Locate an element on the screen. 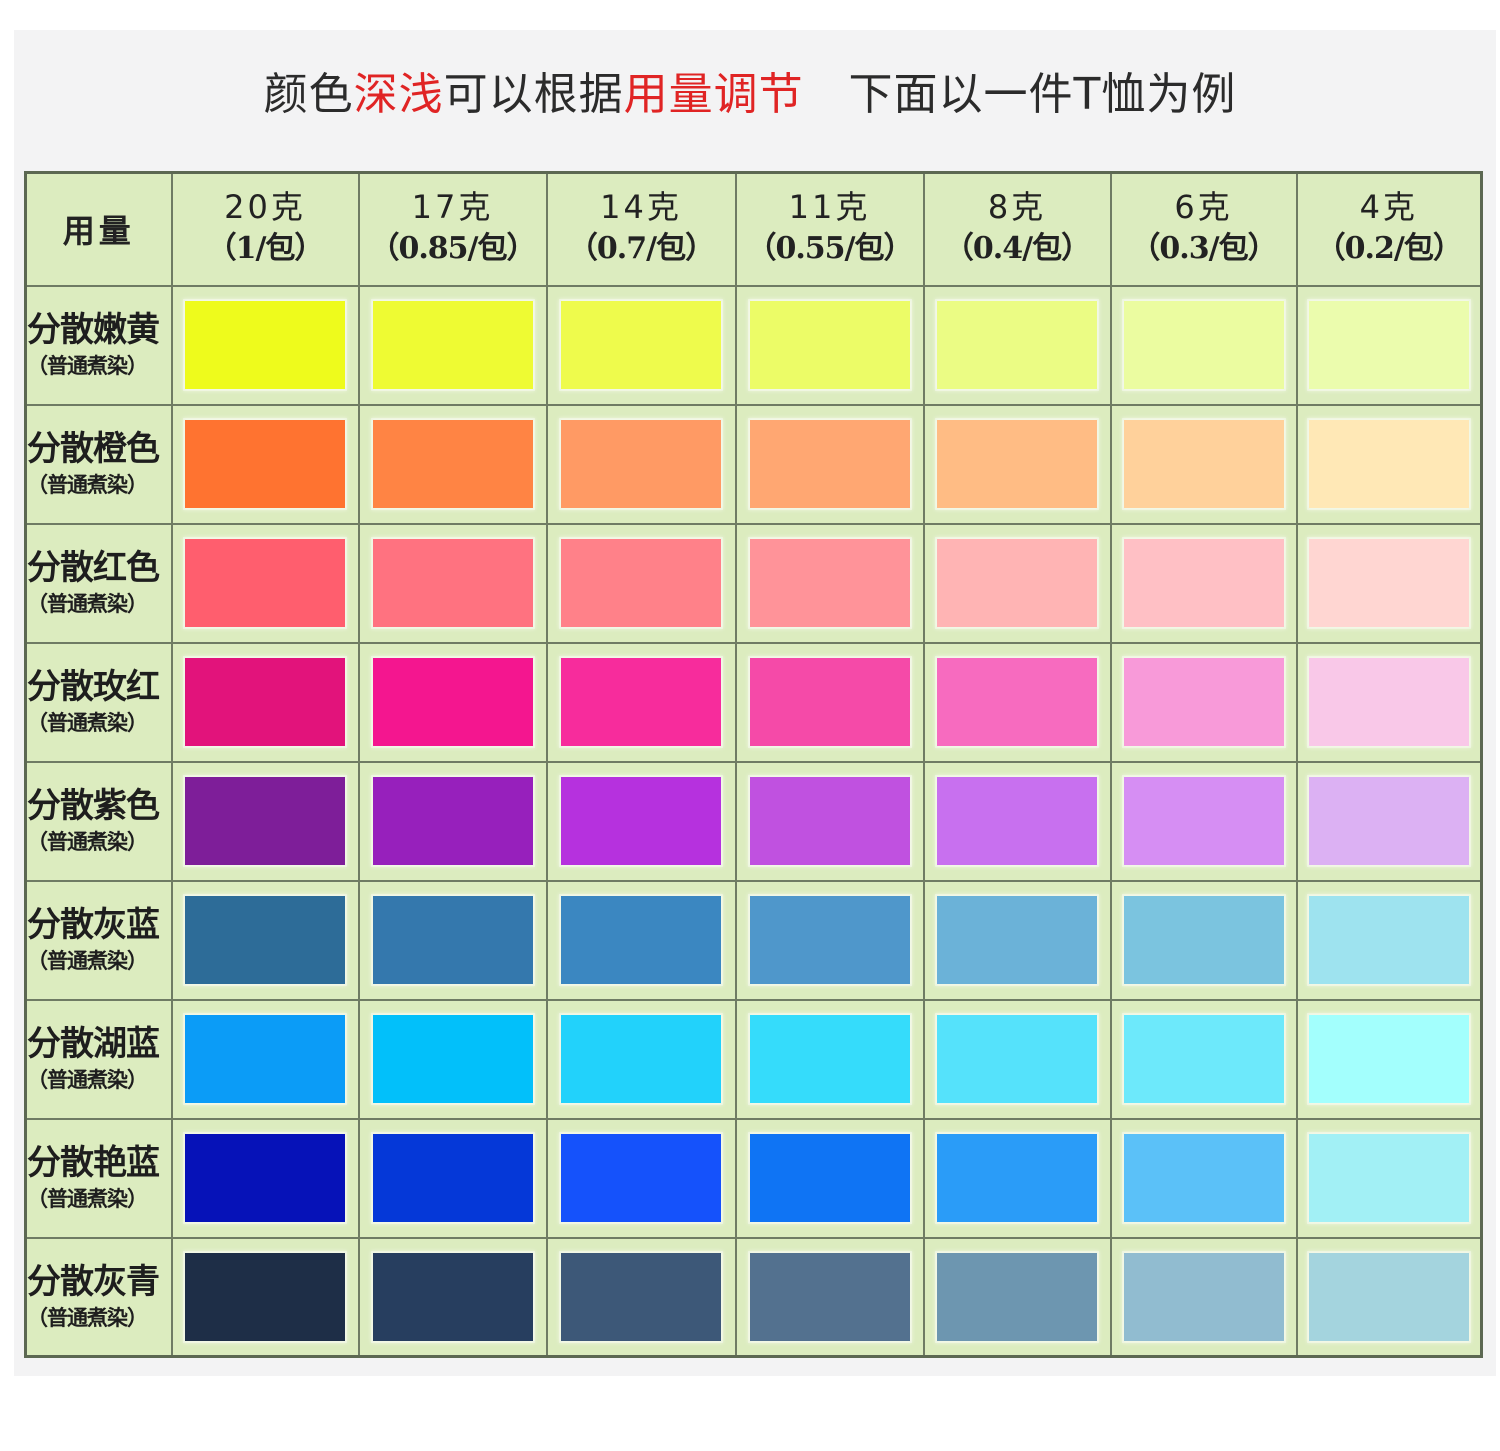  dye-row: 分散紫色 （普通煮染） is located at coordinates (753, 821).